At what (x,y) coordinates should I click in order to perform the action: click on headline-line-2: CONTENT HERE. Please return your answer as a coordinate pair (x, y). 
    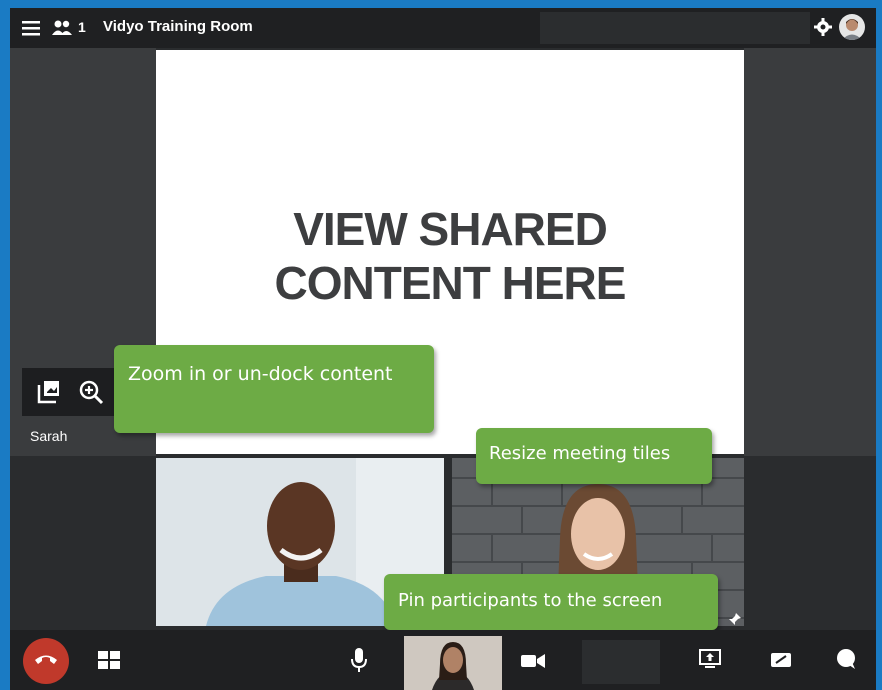
    Looking at the image, I should click on (450, 283).